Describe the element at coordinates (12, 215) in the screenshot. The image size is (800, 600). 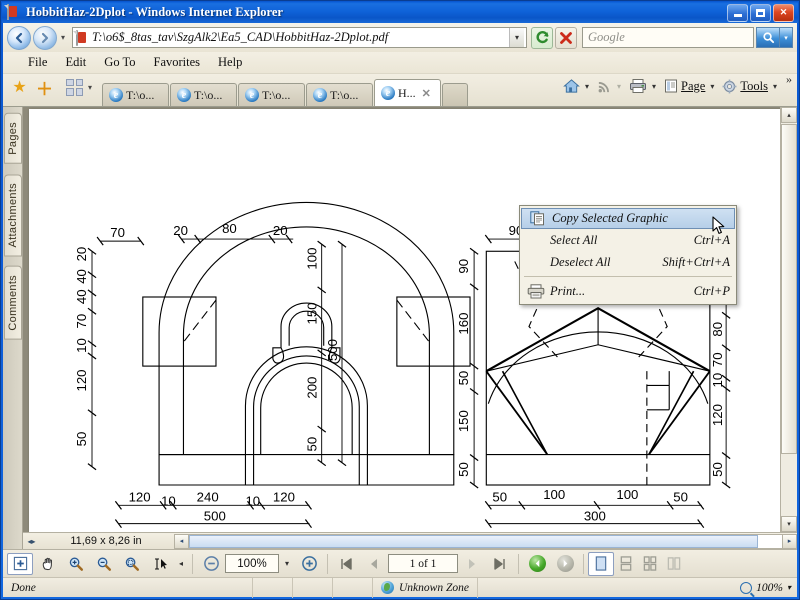
I see `sidebar-tab-attachments: Attachments` at that location.